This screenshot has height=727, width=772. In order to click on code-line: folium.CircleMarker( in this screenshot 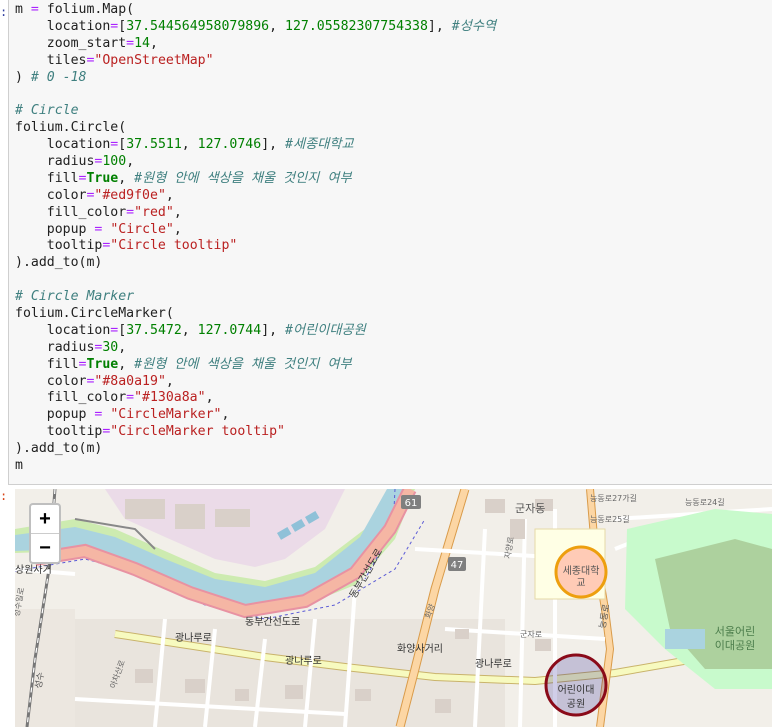, I will do `click(255, 314)`.